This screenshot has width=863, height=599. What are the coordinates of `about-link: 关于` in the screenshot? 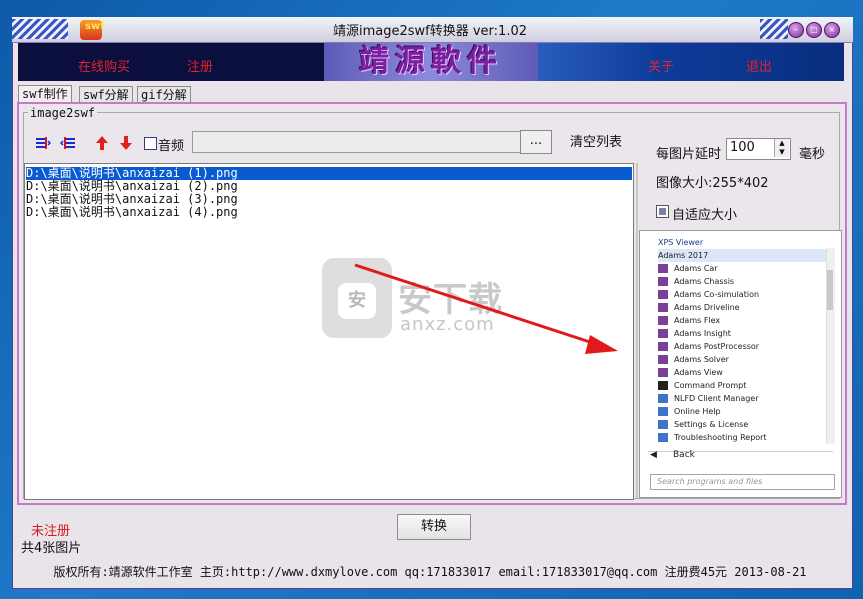 It's located at (661, 65).